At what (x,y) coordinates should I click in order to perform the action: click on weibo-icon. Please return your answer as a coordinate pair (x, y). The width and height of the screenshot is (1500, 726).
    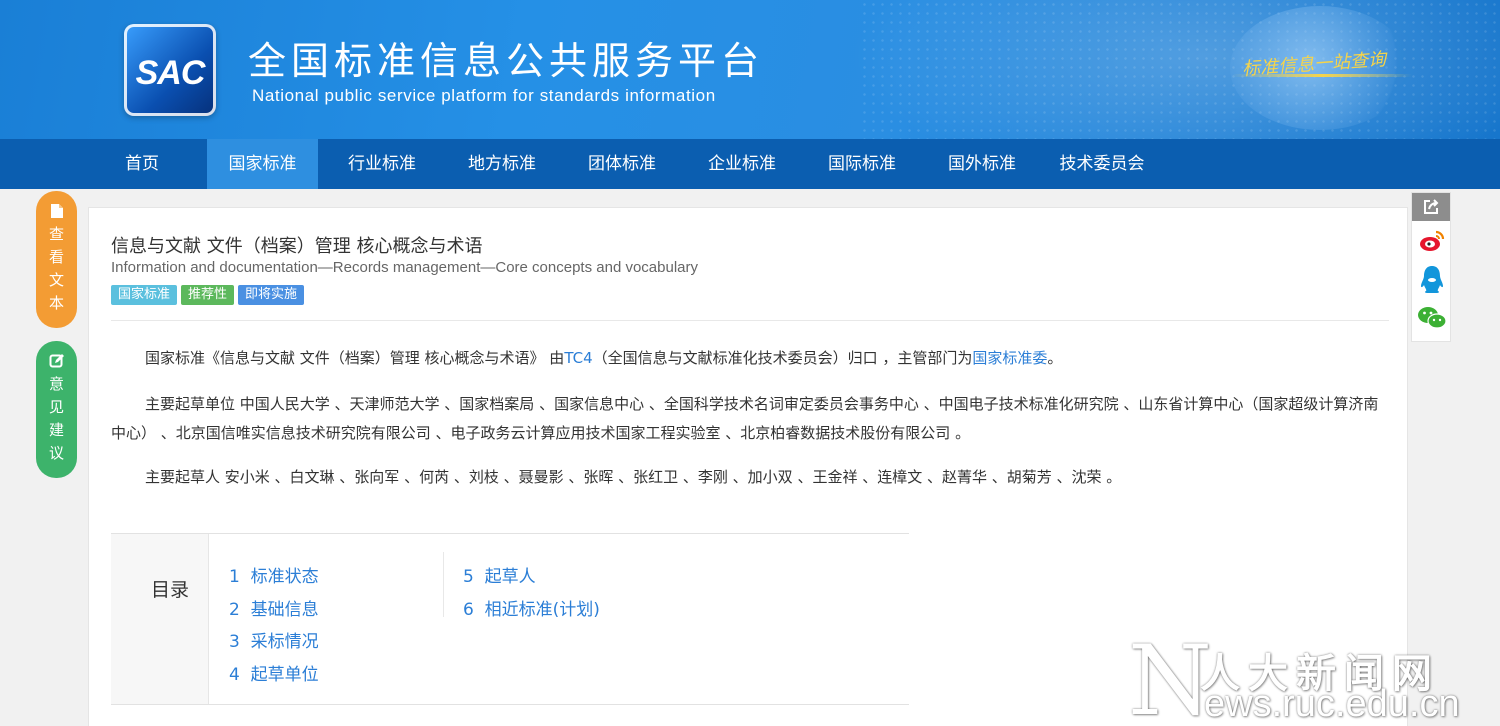
    Looking at the image, I should click on (1432, 241).